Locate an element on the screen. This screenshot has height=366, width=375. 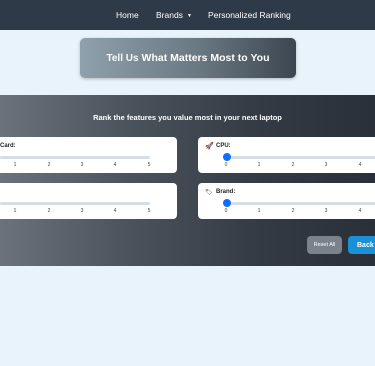
rocket-icon: 🚀 is located at coordinates (209, 146).